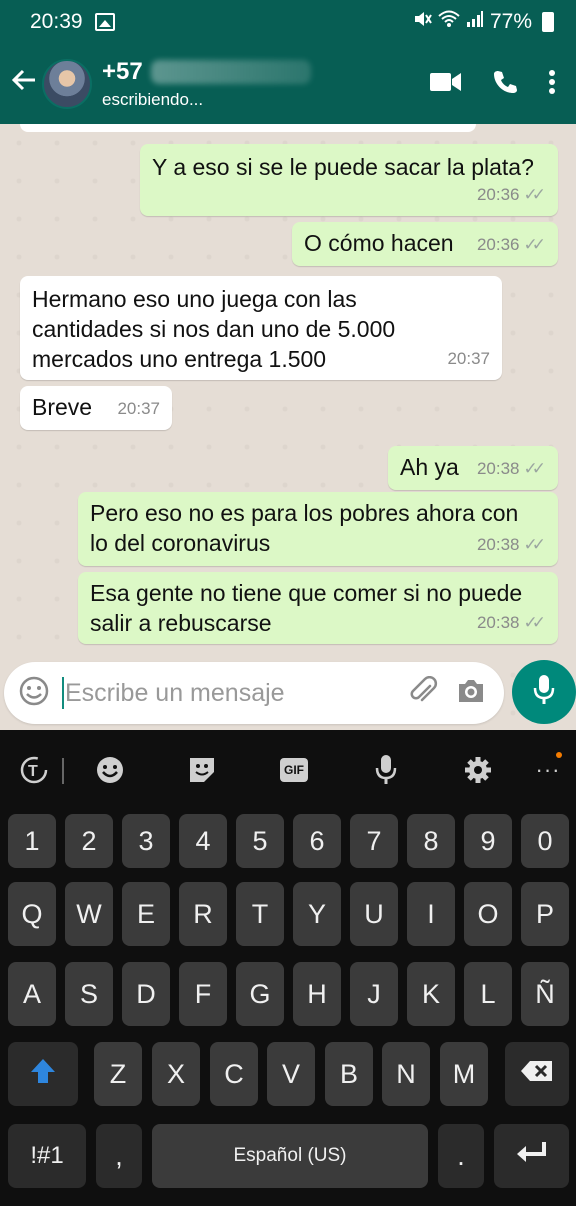 The height and width of the screenshot is (1206, 576). I want to click on key-z: Z, so click(118, 1074).